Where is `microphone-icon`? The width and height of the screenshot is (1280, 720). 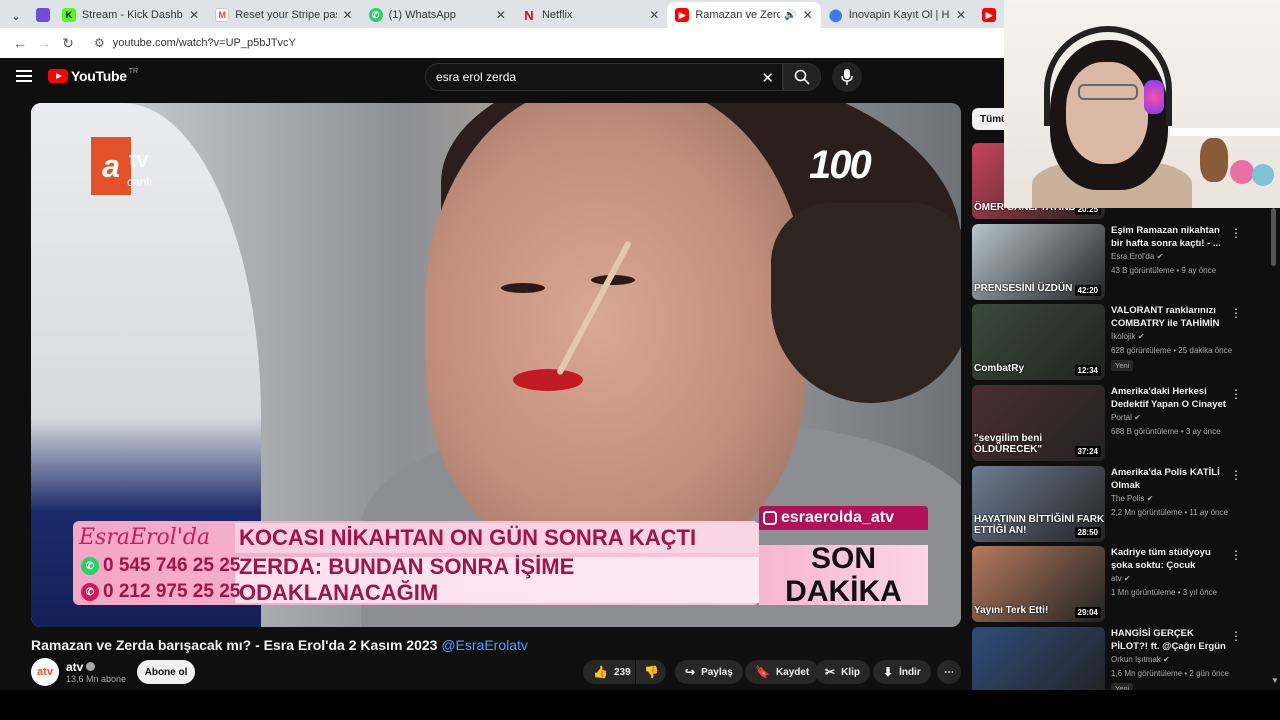 microphone-icon is located at coordinates (847, 77).